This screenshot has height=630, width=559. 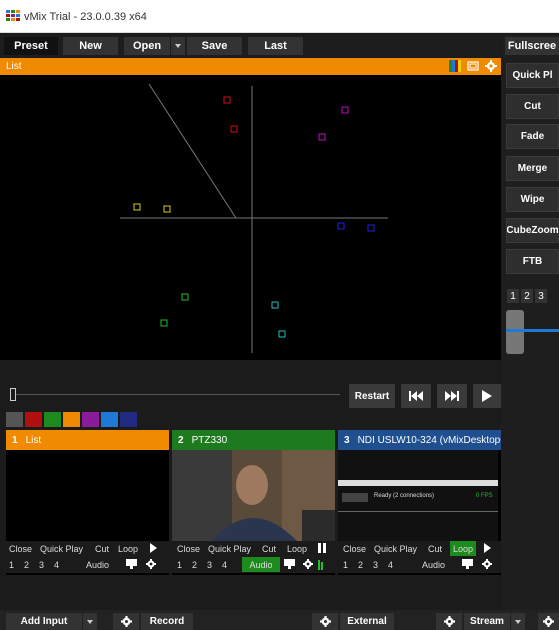 I want to click on input-name: List, so click(x=33, y=440).